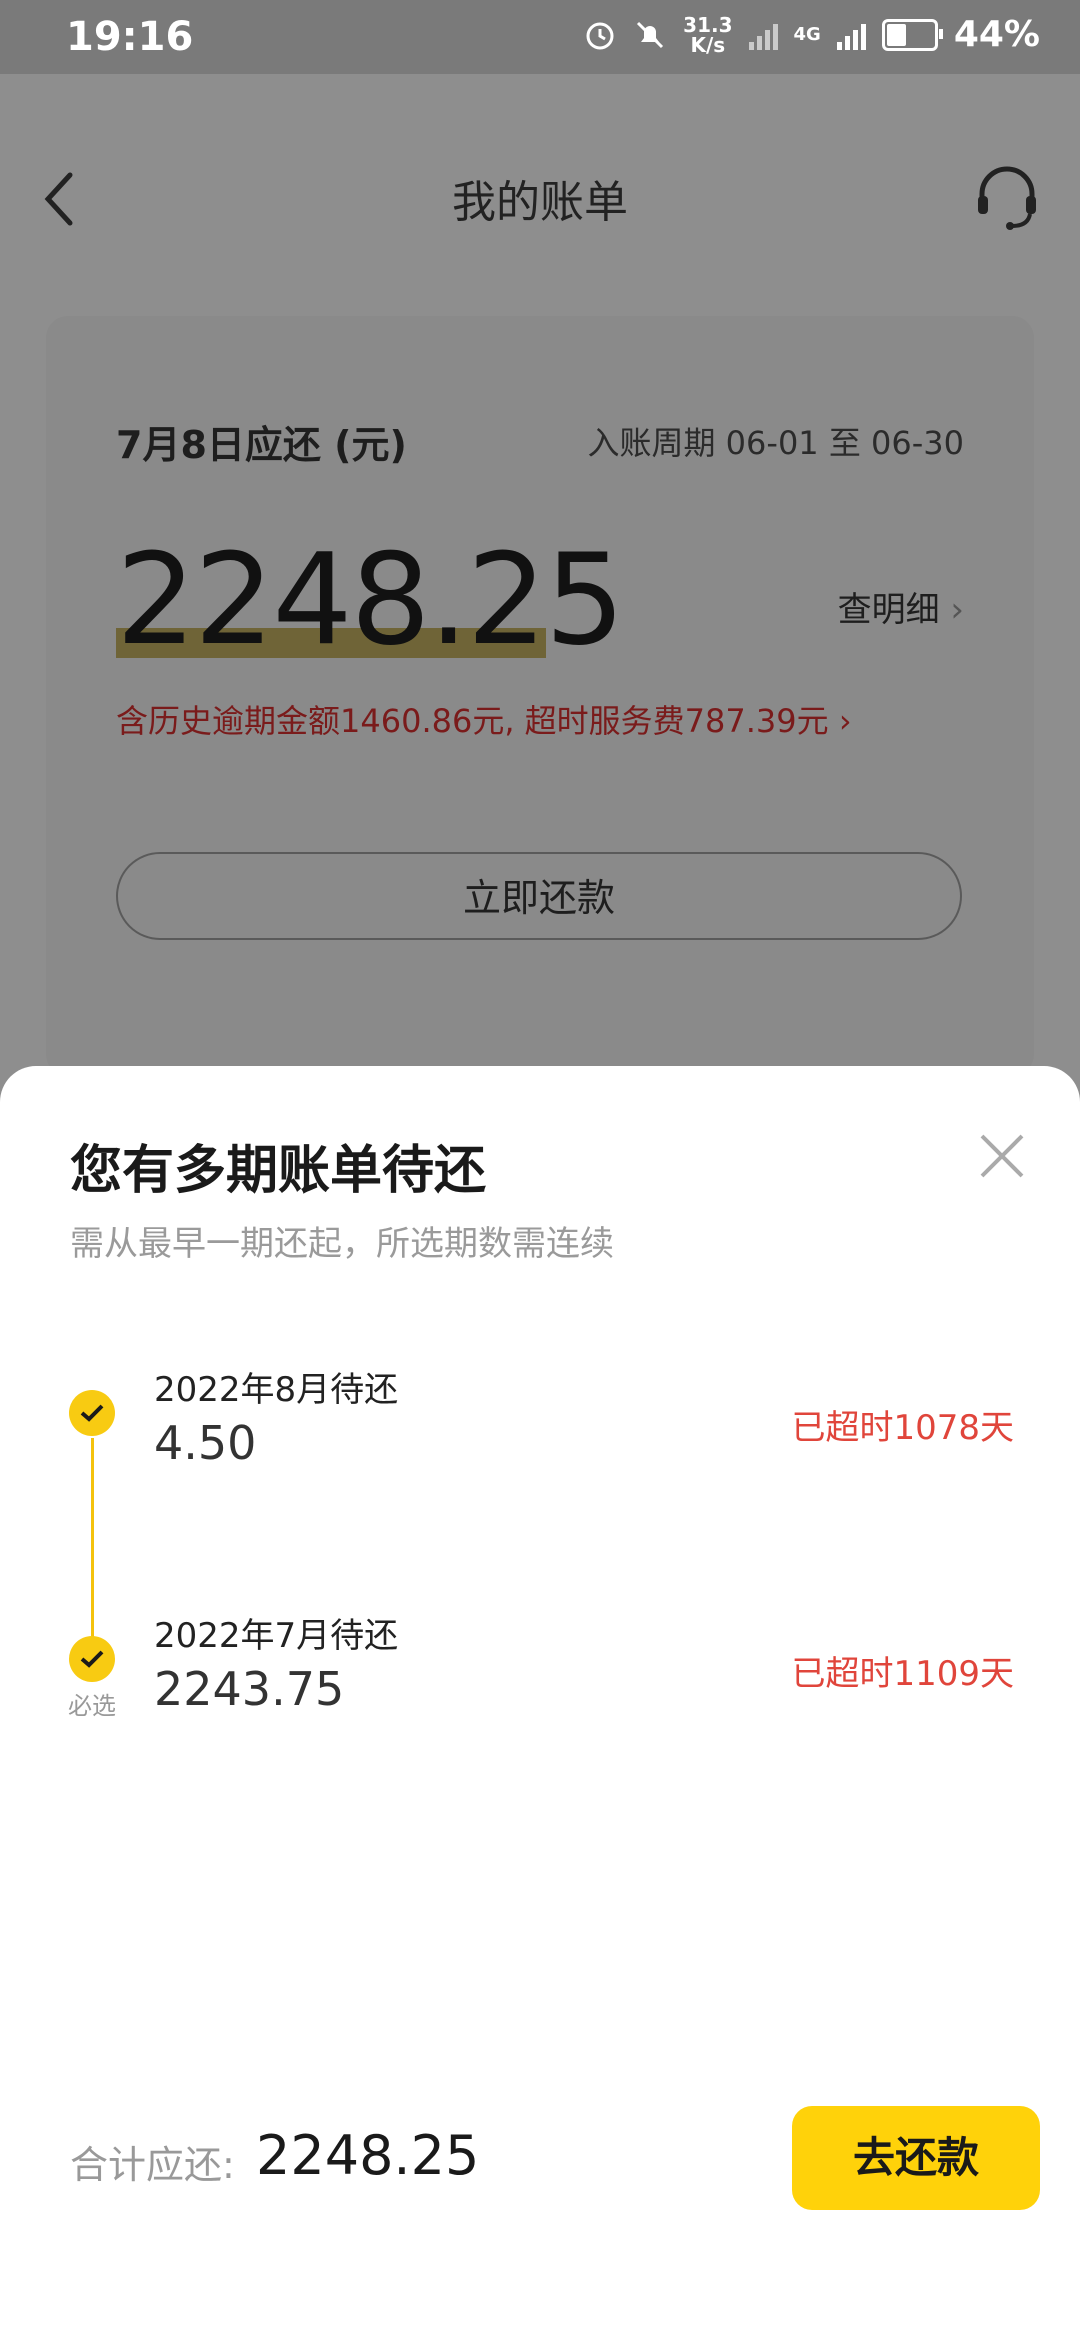 The height and width of the screenshot is (2340, 1080). What do you see at coordinates (540, 37) in the screenshot?
I see `status-bar: 19:16 31.3 K/s 4G 44%` at bounding box center [540, 37].